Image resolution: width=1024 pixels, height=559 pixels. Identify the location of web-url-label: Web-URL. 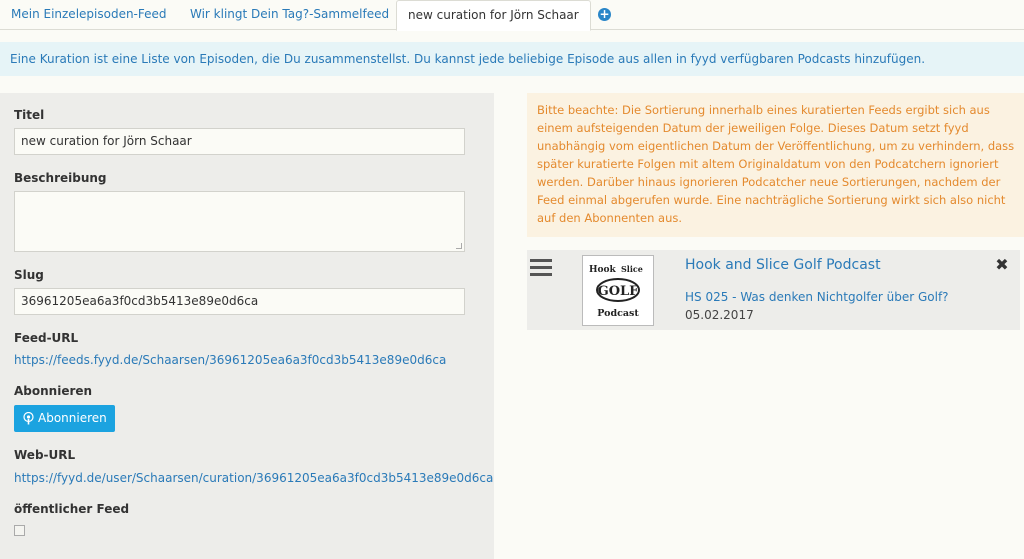
(45, 455).